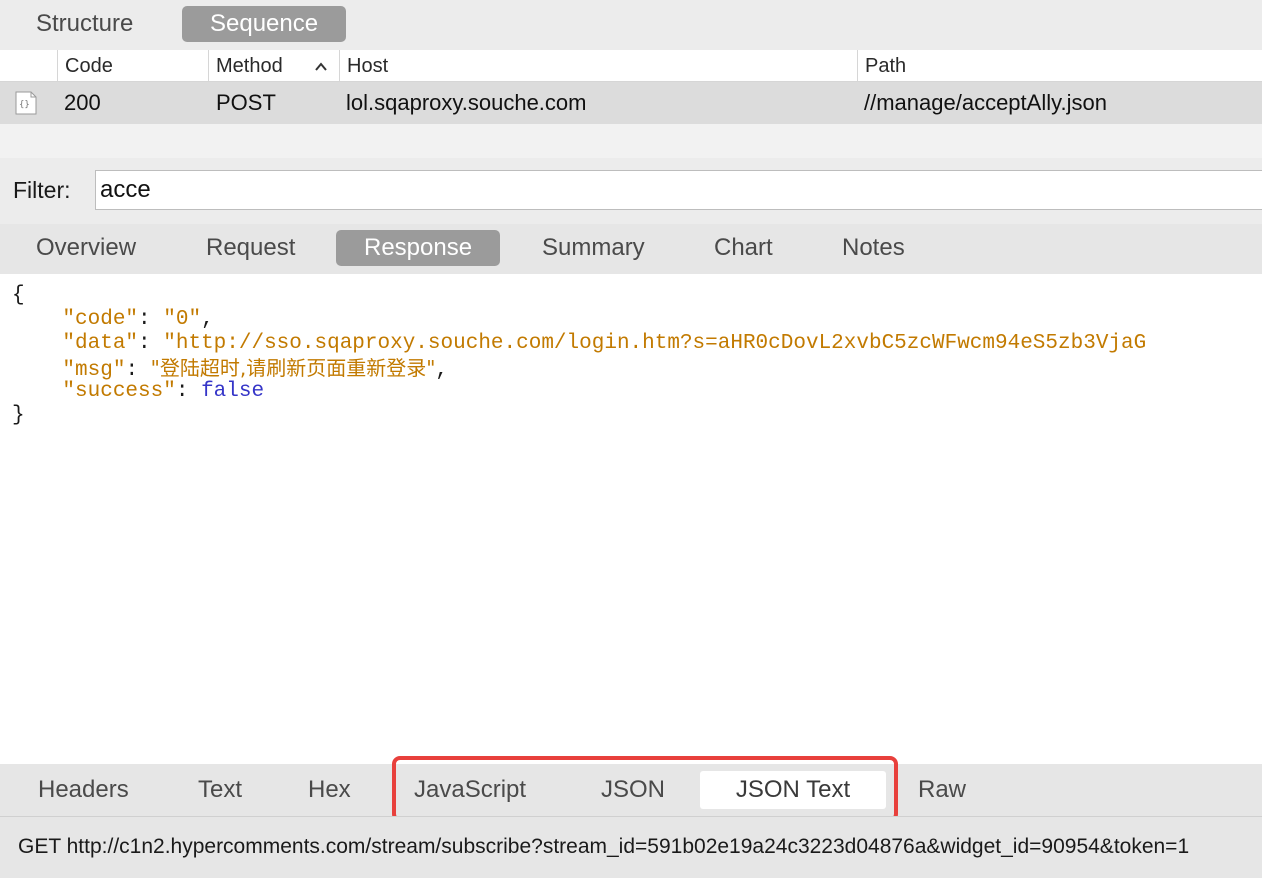 Image resolution: width=1262 pixels, height=878 pixels. I want to click on json-value: "0", so click(182, 319).